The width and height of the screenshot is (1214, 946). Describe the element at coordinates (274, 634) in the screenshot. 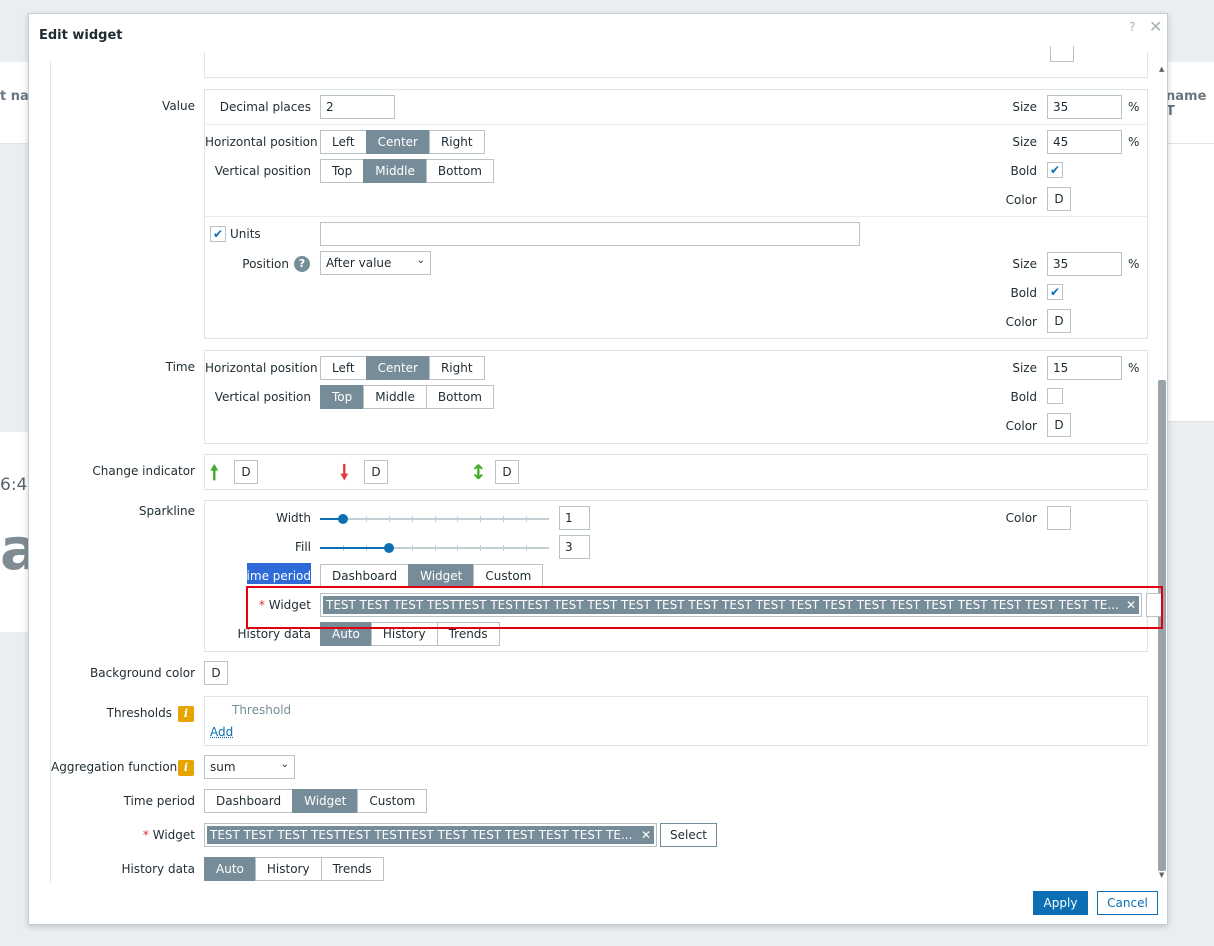

I see `sparkline-history-label: History data` at that location.